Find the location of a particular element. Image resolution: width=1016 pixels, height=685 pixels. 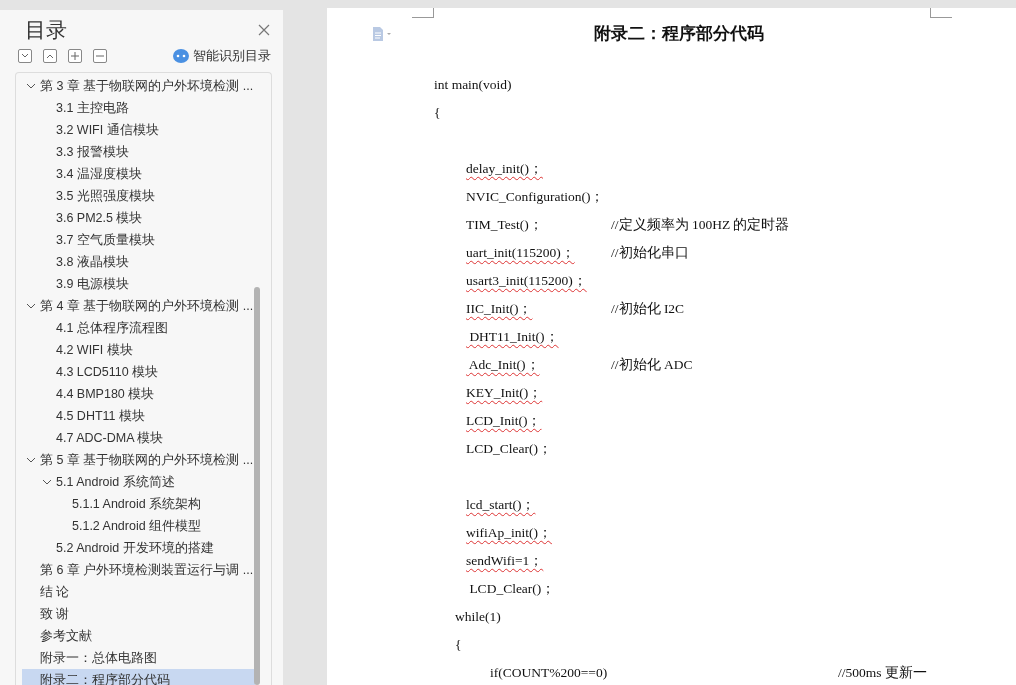

toc-item: 3.5 光照强度模块 is located at coordinates (138, 196).